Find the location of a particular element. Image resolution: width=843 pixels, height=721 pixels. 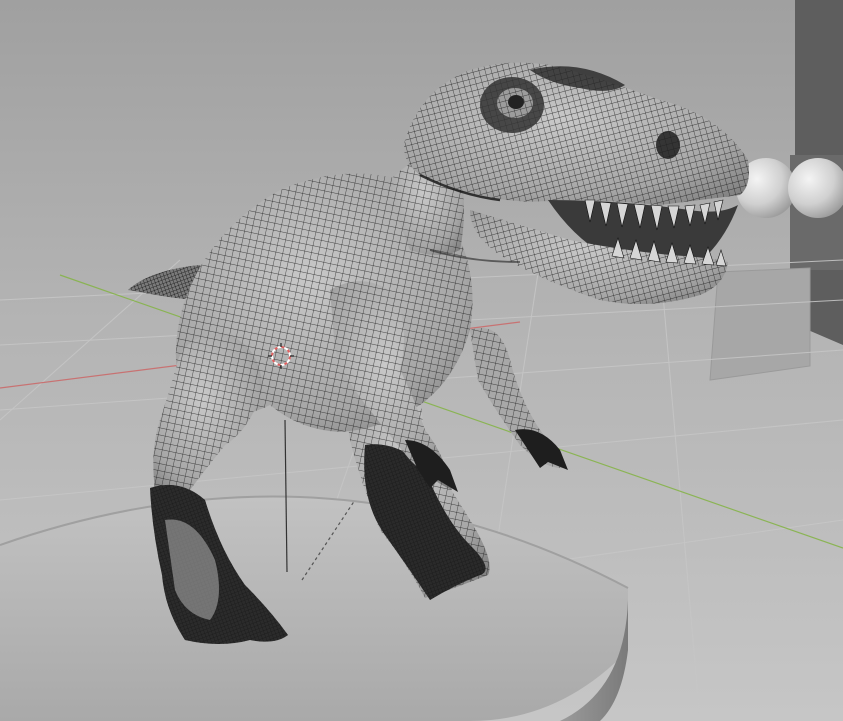

trex-nostril is located at coordinates (668, 145).